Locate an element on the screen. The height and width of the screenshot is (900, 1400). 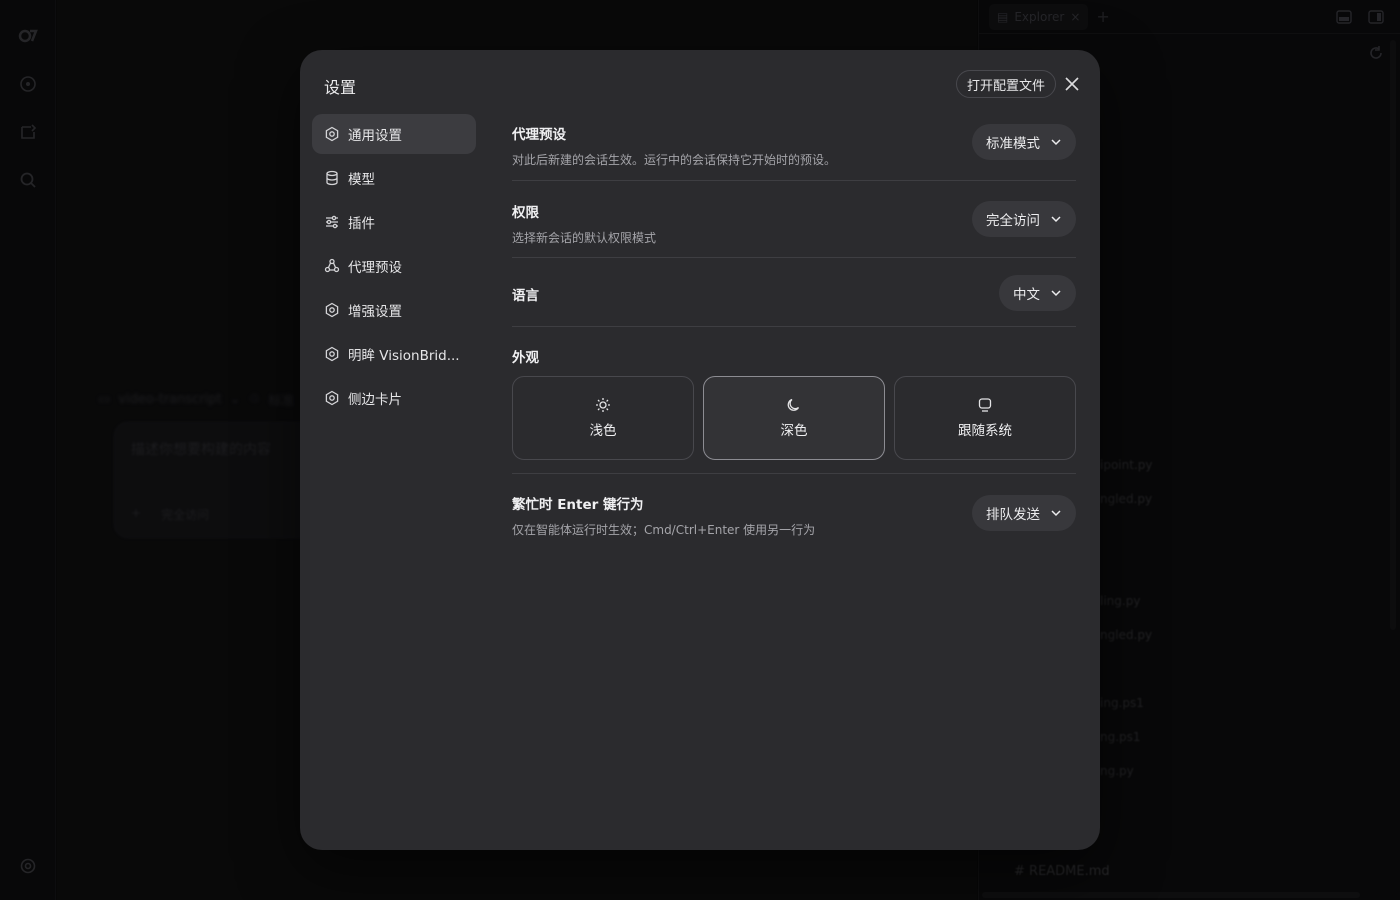
sidebar-item-label: 代理预设 is located at coordinates (375, 268).